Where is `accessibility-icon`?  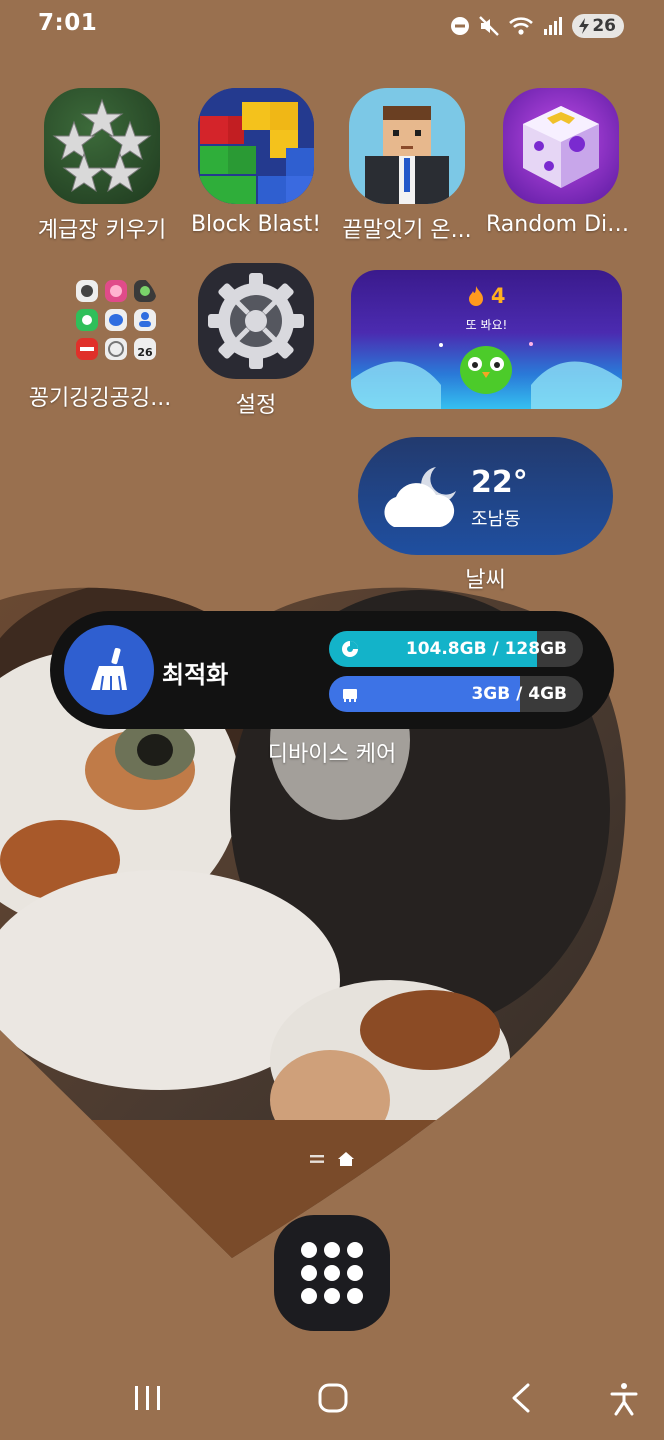
accessibility-icon is located at coordinates (624, 1399).